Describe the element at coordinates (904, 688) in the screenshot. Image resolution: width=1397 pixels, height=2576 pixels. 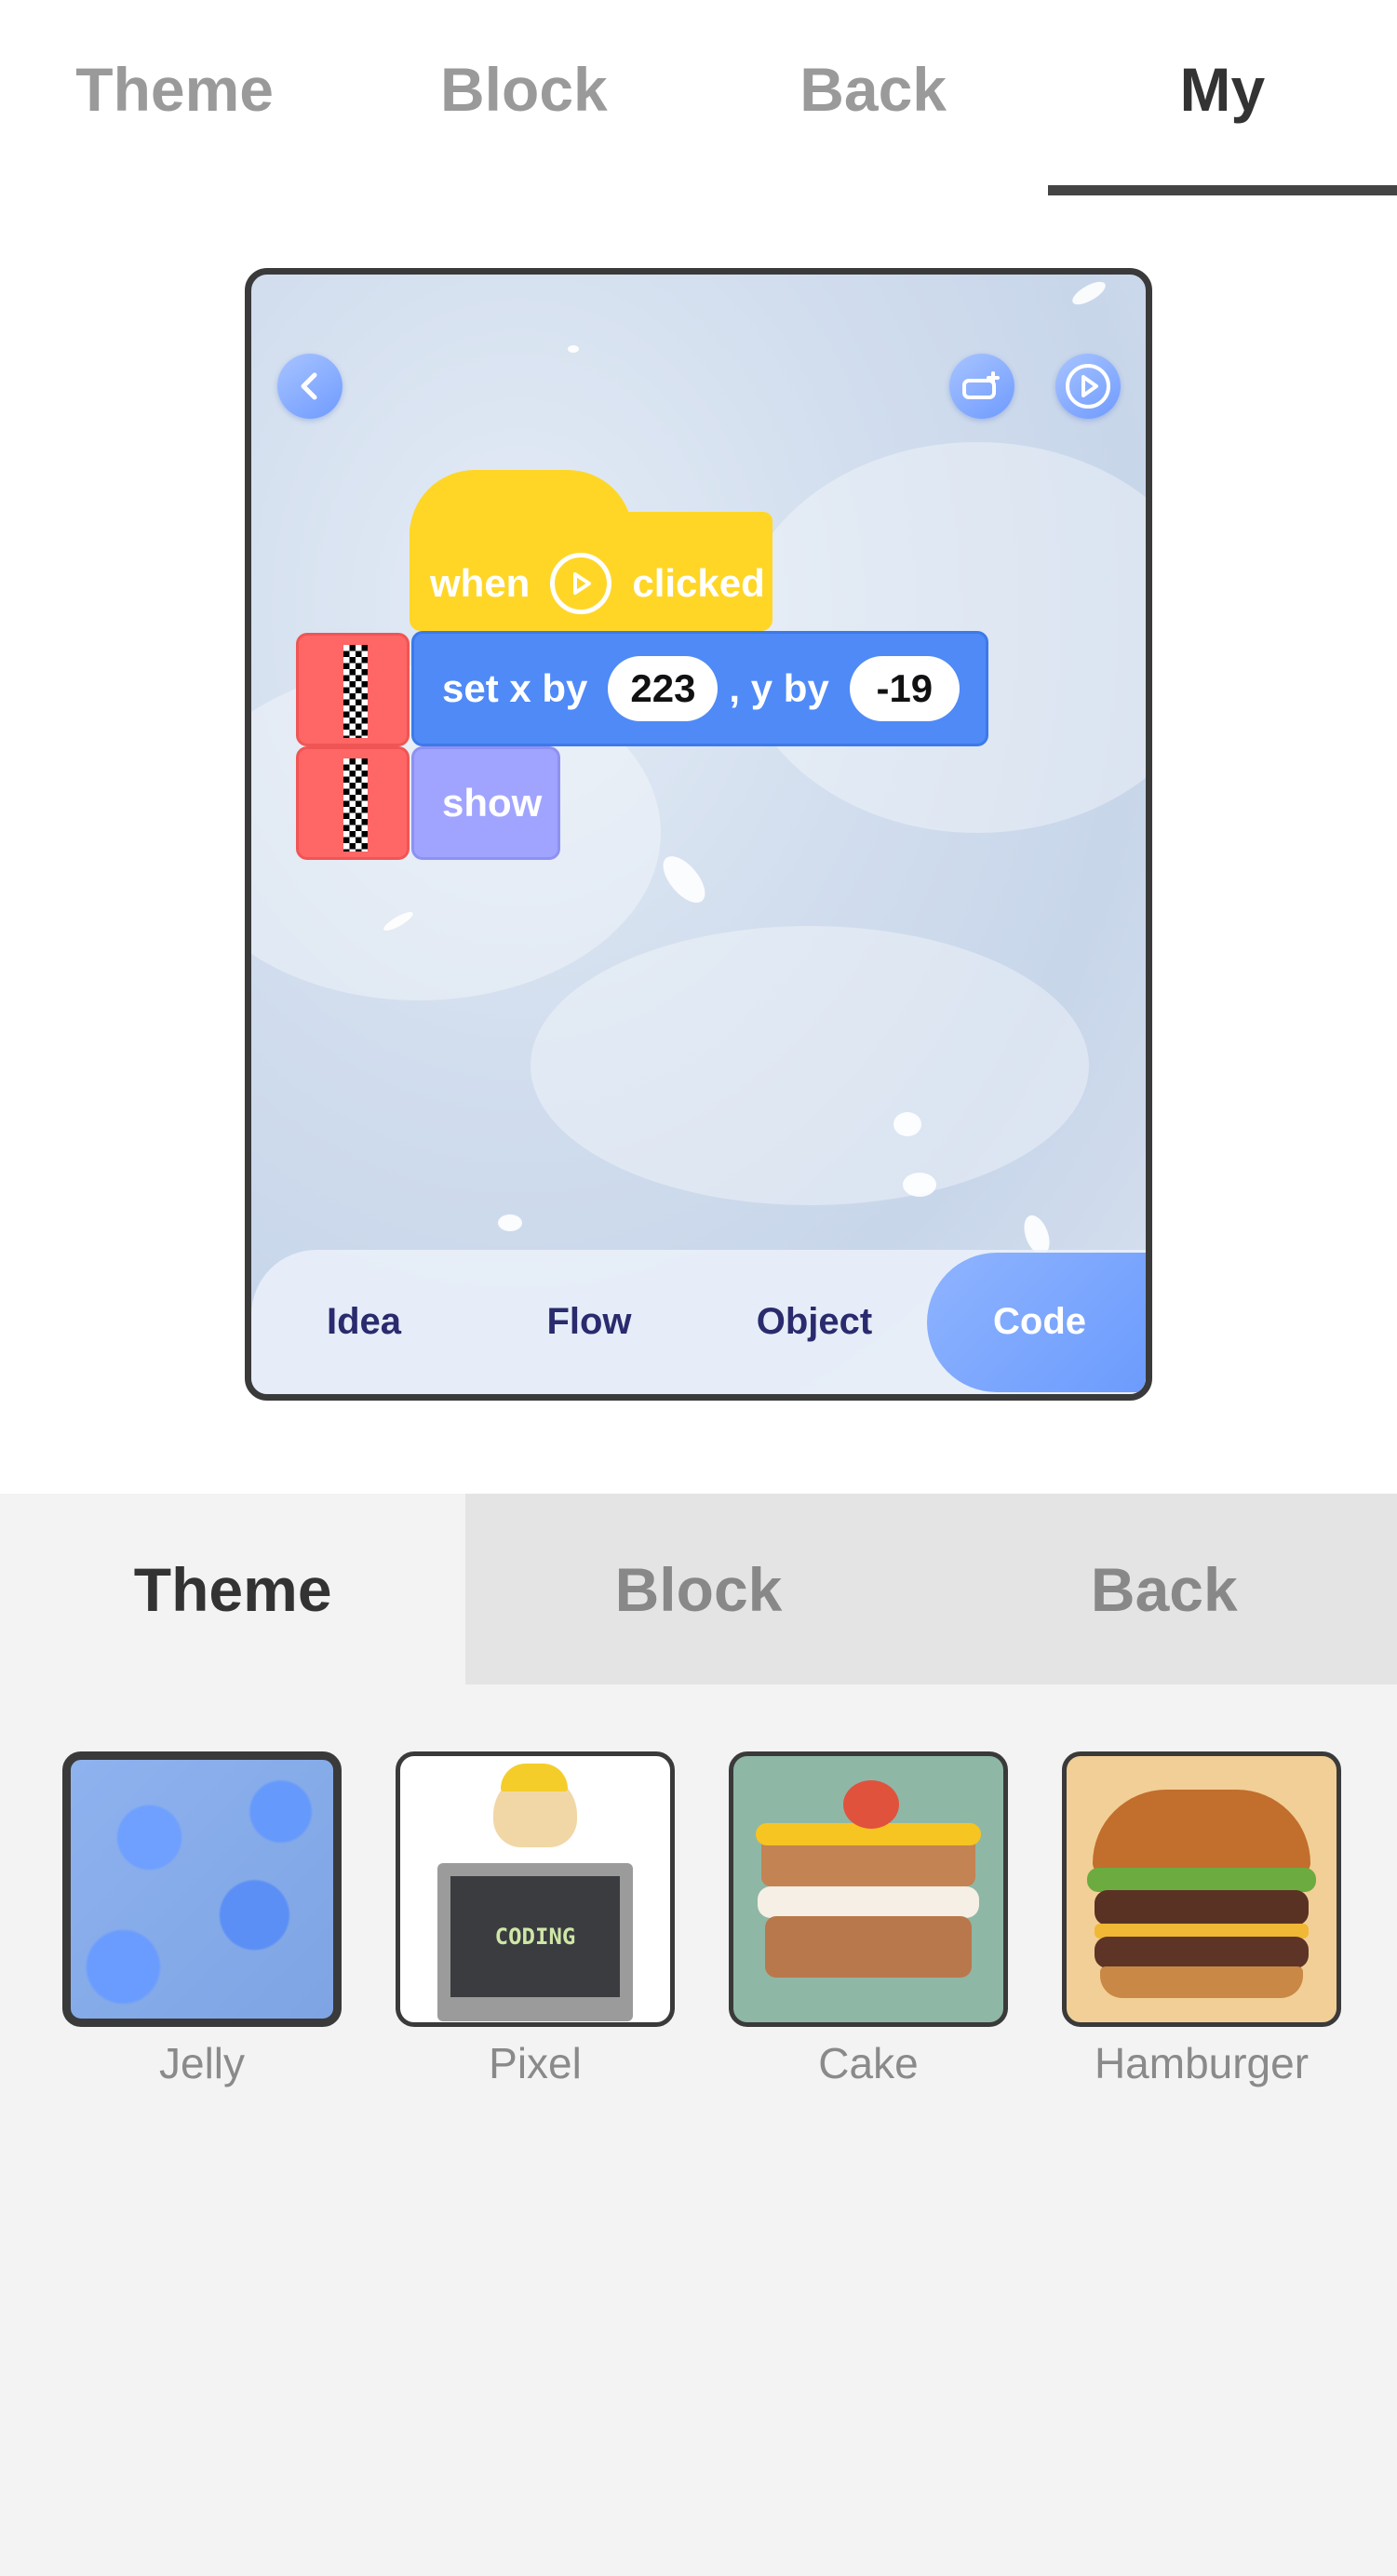
I see `y-value-input: -19` at that location.